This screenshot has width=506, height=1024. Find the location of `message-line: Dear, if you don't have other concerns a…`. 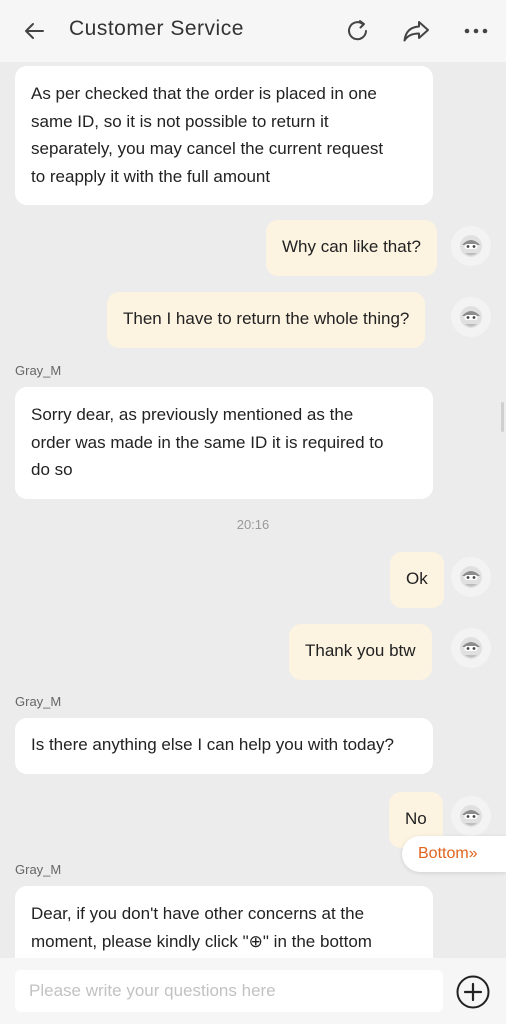

message-line: Dear, if you don't have other concerns a… is located at coordinates (198, 913).